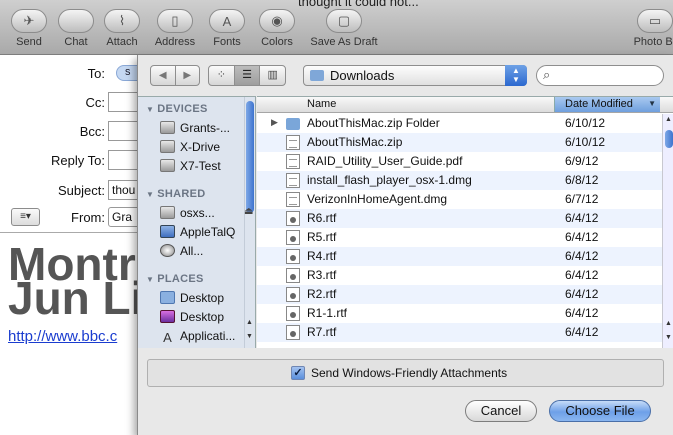 This screenshot has height=435, width=673. I want to click on sidebar-section-title: DEVICES, so click(182, 109).